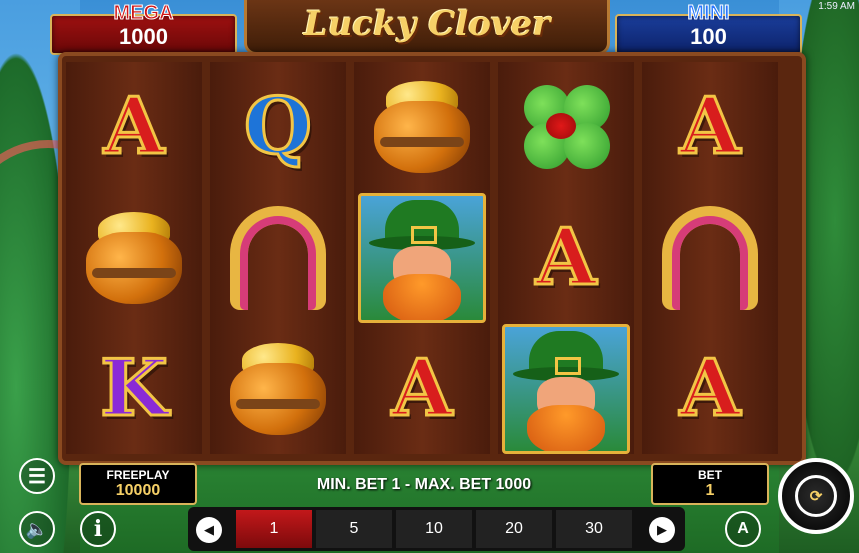 The image size is (859, 553). I want to click on bet-next-arrow-icon: ▶, so click(662, 530).